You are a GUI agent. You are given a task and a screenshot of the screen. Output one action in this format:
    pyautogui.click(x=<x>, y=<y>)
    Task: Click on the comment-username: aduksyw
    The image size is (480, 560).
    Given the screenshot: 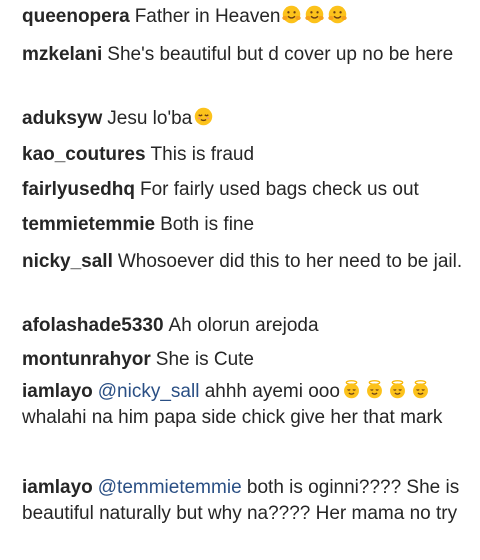 What is the action you would take?
    pyautogui.click(x=62, y=118)
    